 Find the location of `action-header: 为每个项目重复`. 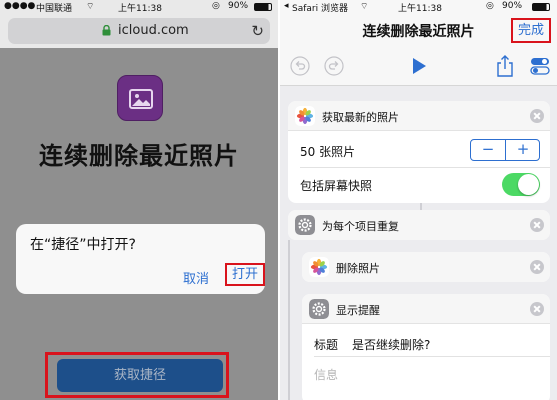

action-header: 为每个项目重复 is located at coordinates (419, 225).